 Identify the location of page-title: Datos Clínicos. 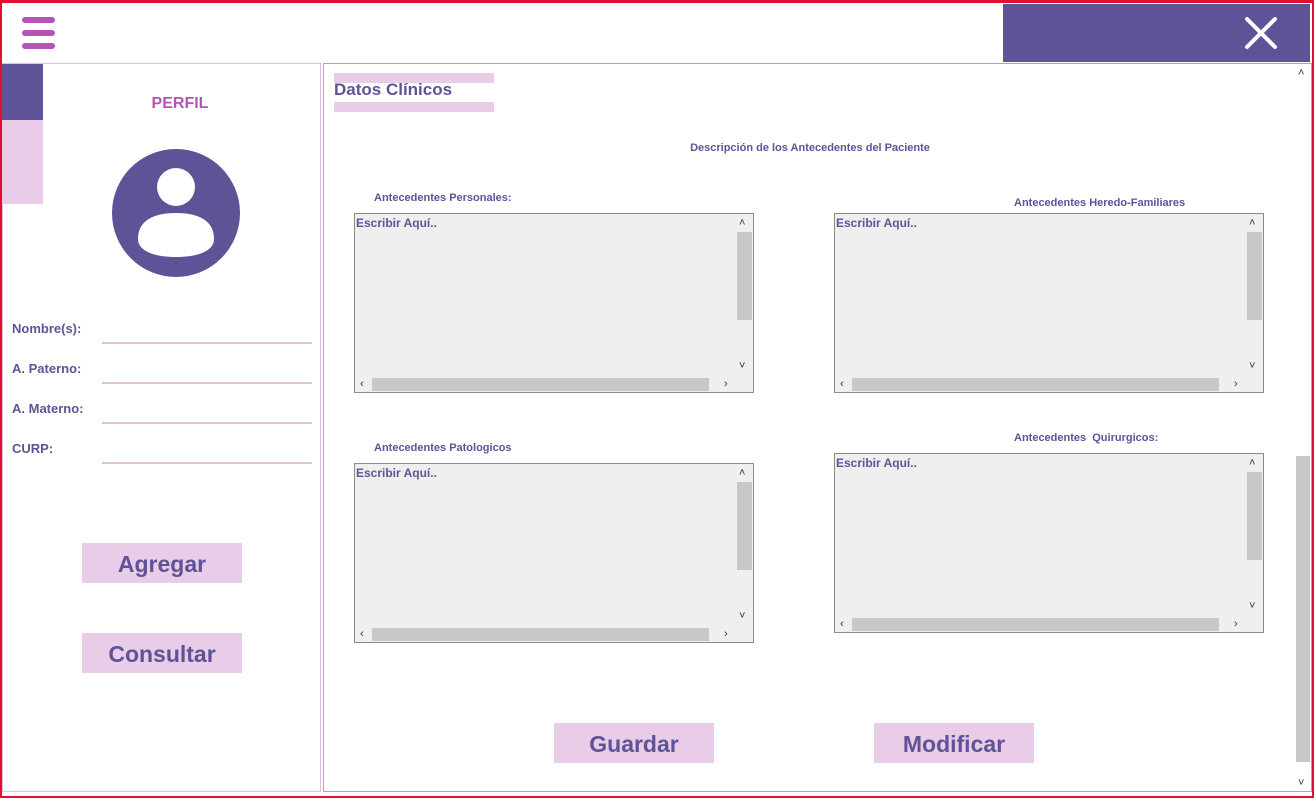
(393, 89).